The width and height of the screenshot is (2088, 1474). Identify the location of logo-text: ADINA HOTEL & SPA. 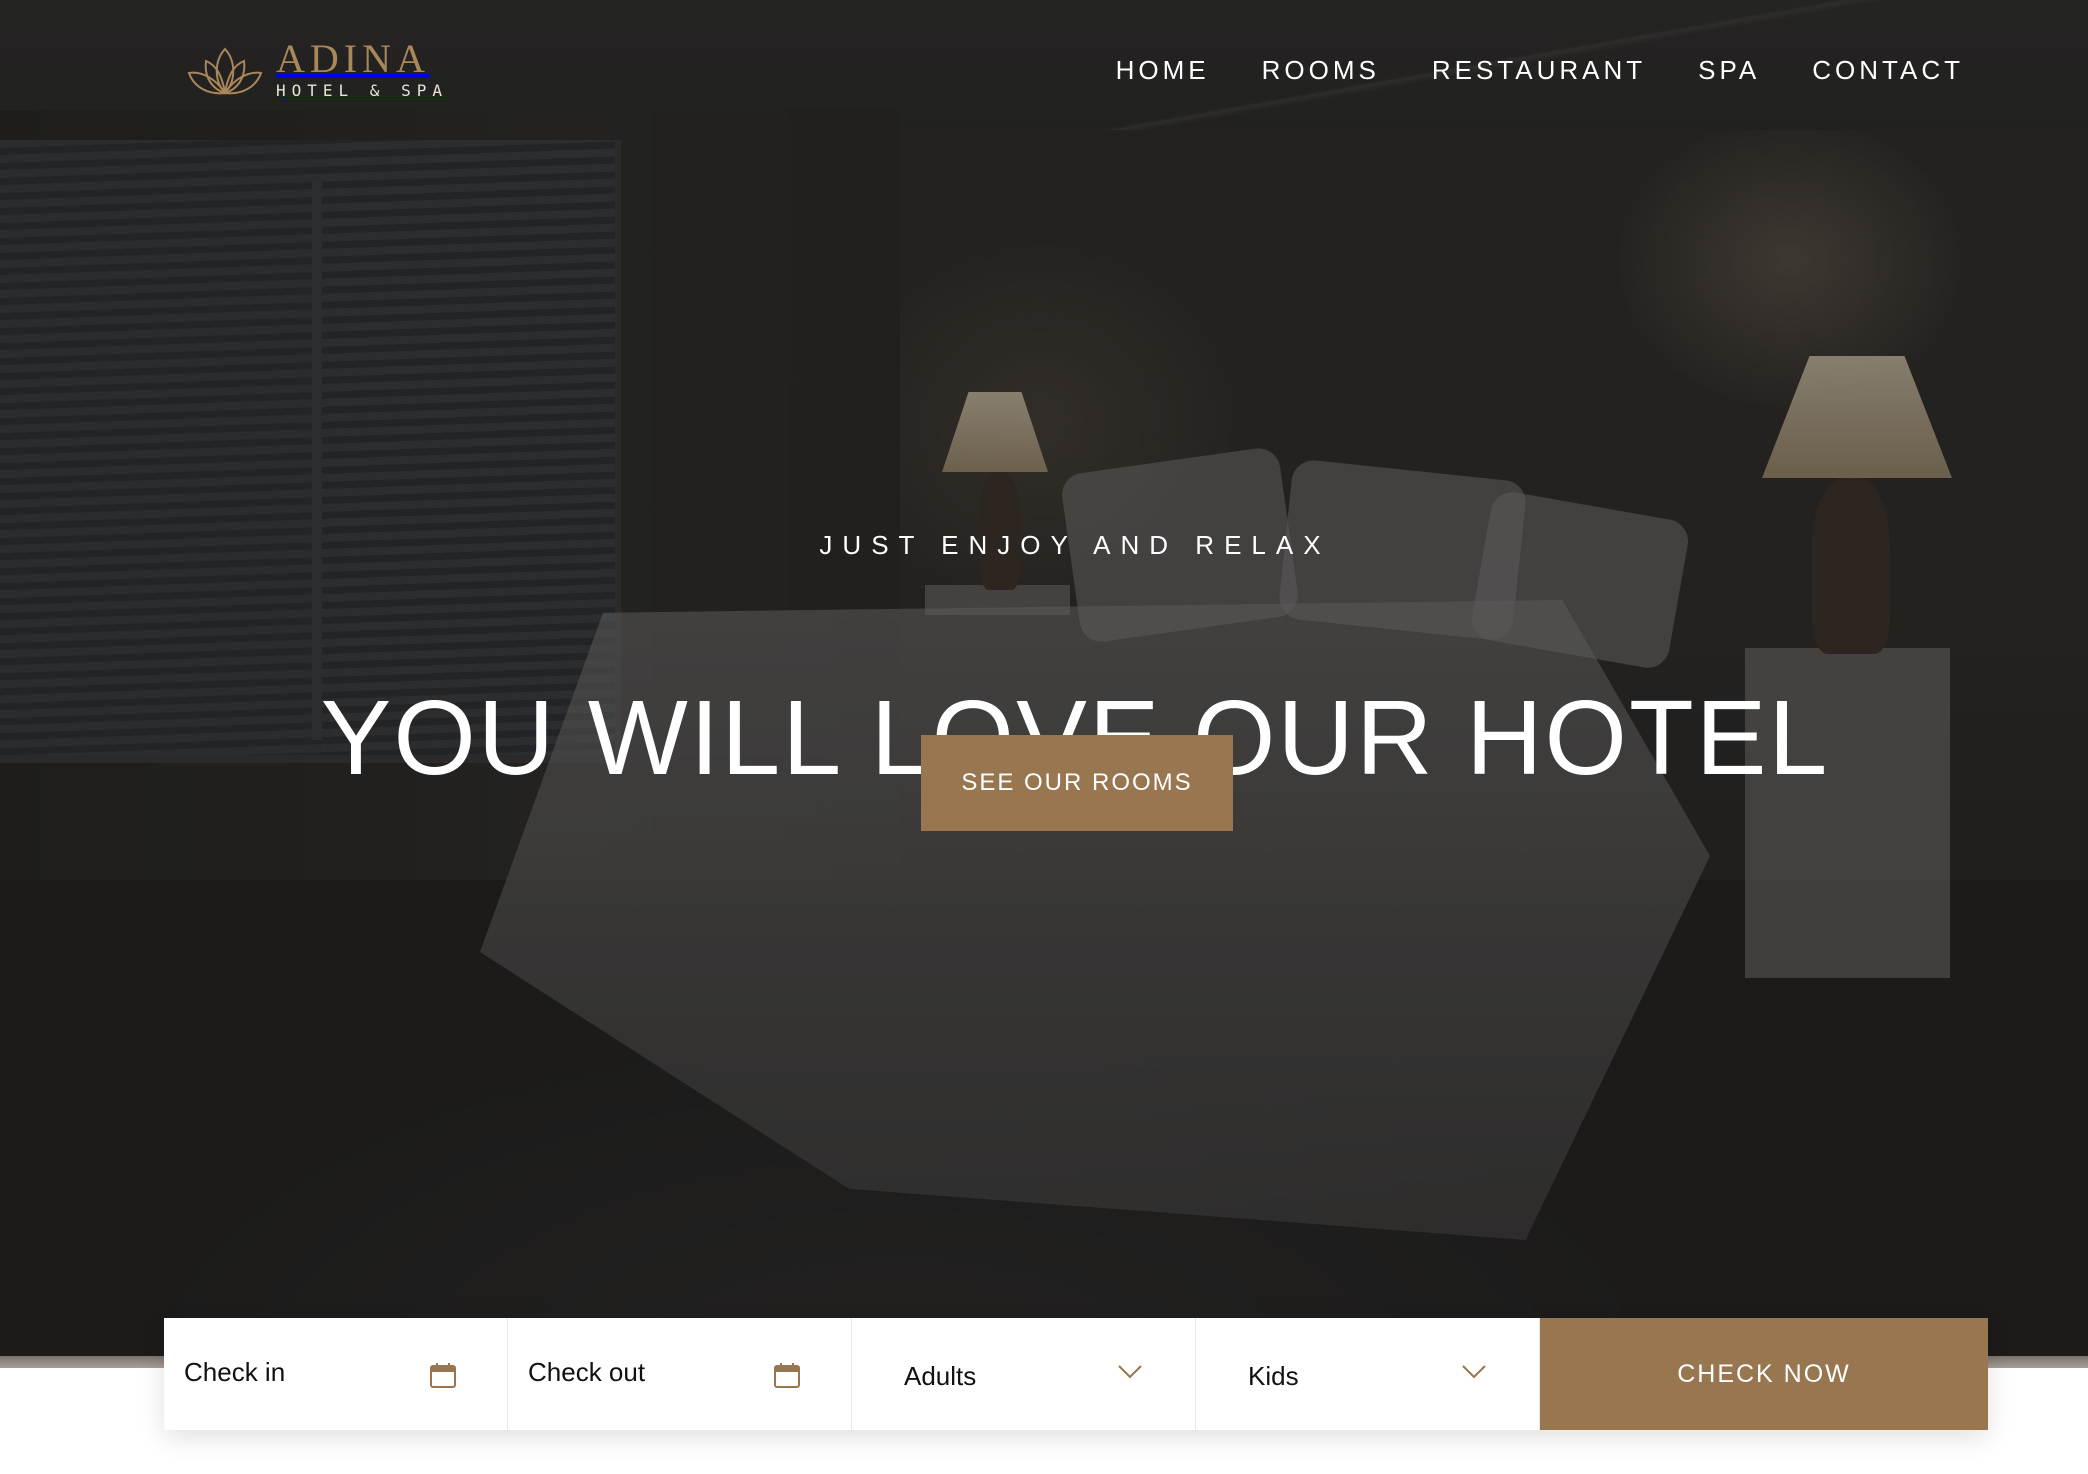
(362, 70).